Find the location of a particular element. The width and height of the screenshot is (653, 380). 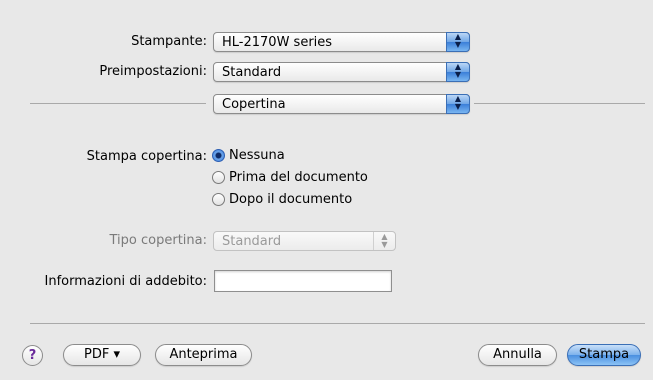

question-mark-icon: ? is located at coordinates (32, 355).